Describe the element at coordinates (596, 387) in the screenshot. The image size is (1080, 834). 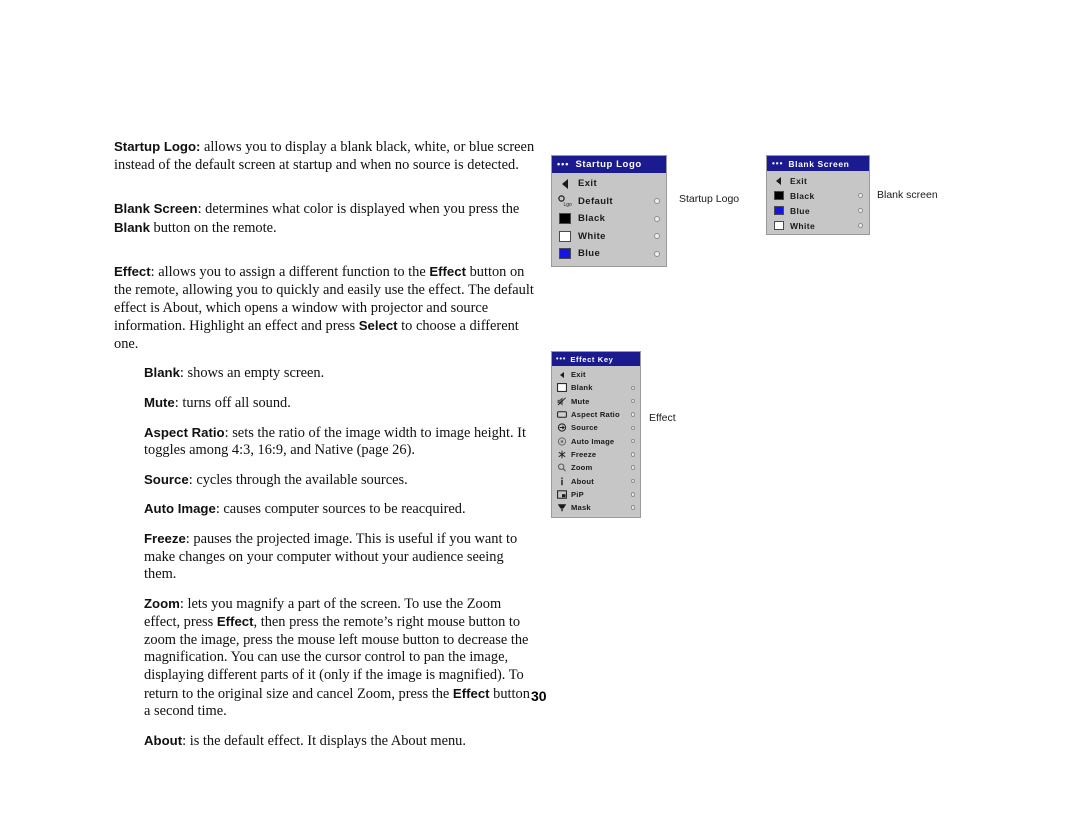
I see `osd-item-blank: Blank` at that location.